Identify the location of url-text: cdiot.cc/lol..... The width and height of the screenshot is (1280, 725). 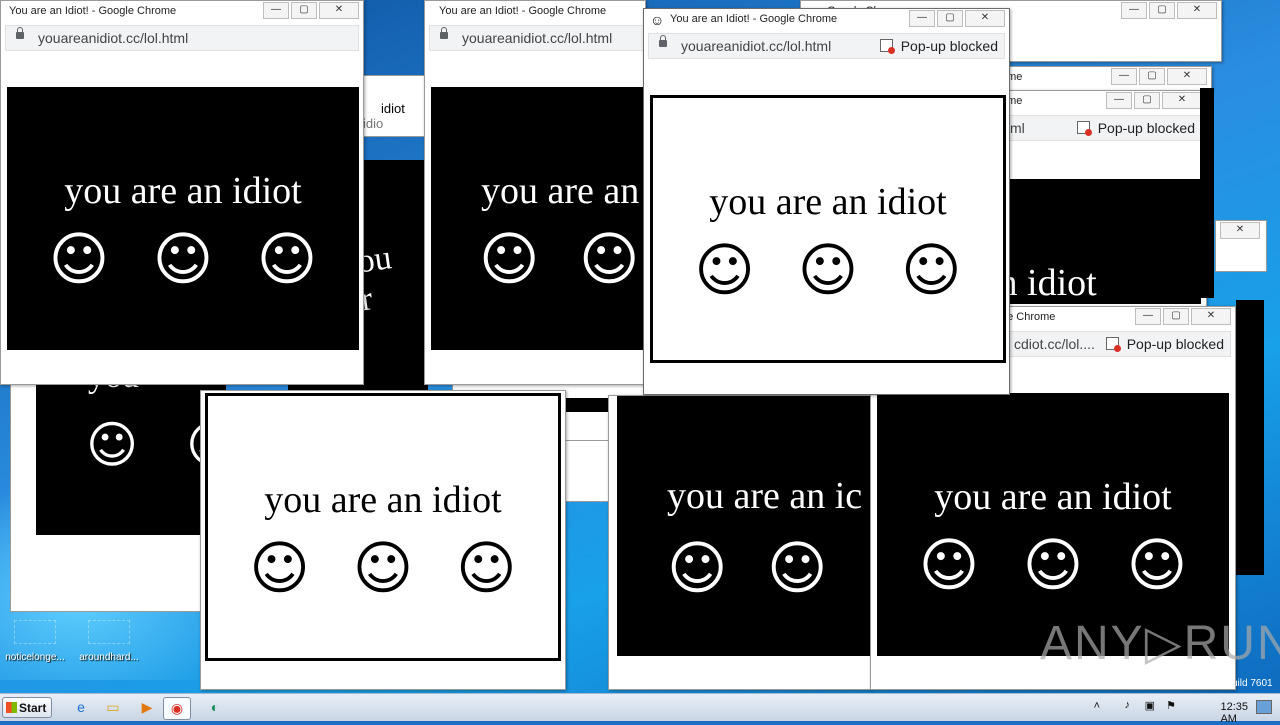
(1054, 344).